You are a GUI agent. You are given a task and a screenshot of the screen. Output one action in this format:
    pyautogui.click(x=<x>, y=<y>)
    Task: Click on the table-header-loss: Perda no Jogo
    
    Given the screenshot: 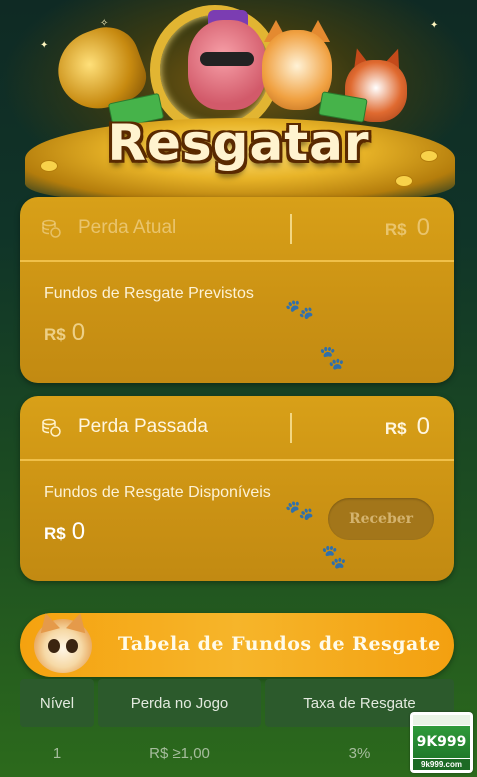 What is the action you would take?
    pyautogui.click(x=179, y=703)
    